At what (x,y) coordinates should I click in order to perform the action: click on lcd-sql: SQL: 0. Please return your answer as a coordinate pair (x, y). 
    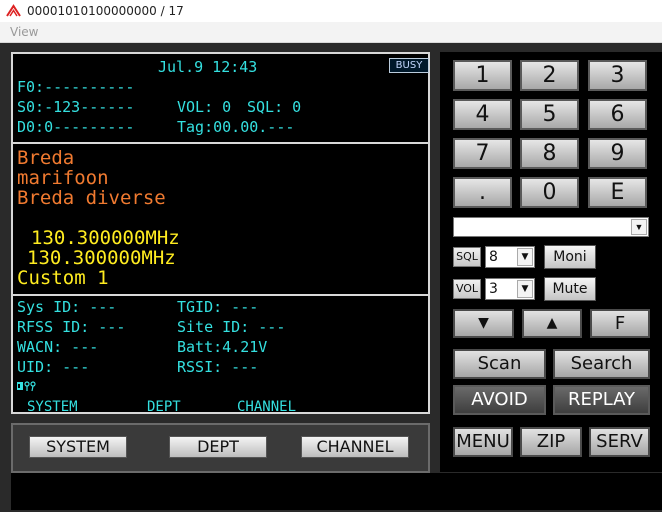
    Looking at the image, I should click on (274, 107).